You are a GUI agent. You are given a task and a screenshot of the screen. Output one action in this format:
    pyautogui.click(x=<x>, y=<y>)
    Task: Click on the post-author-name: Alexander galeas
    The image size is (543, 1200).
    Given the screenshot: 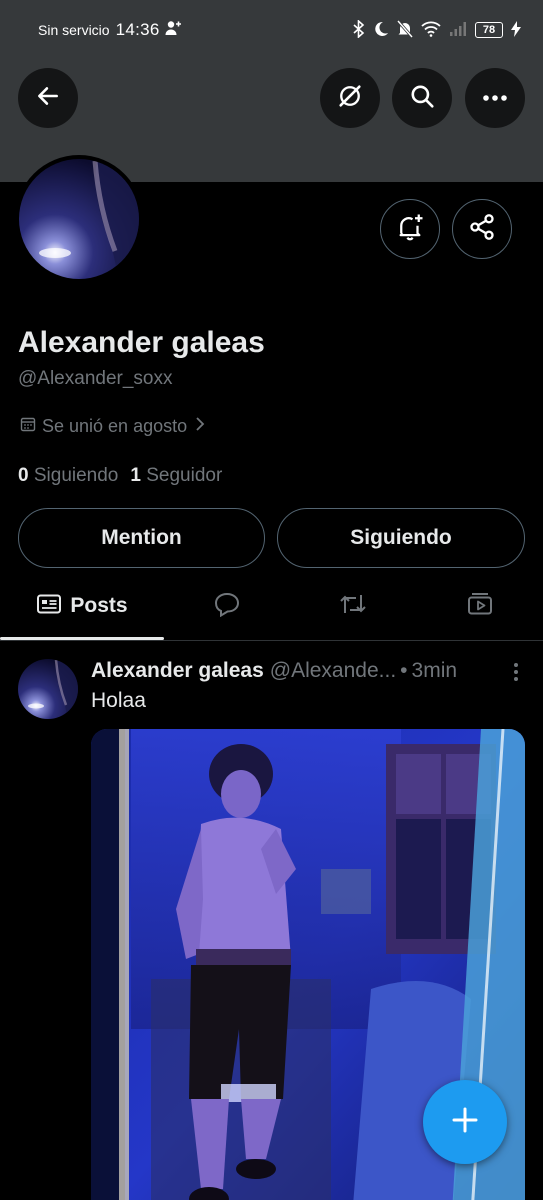 What is the action you would take?
    pyautogui.click(x=177, y=671)
    